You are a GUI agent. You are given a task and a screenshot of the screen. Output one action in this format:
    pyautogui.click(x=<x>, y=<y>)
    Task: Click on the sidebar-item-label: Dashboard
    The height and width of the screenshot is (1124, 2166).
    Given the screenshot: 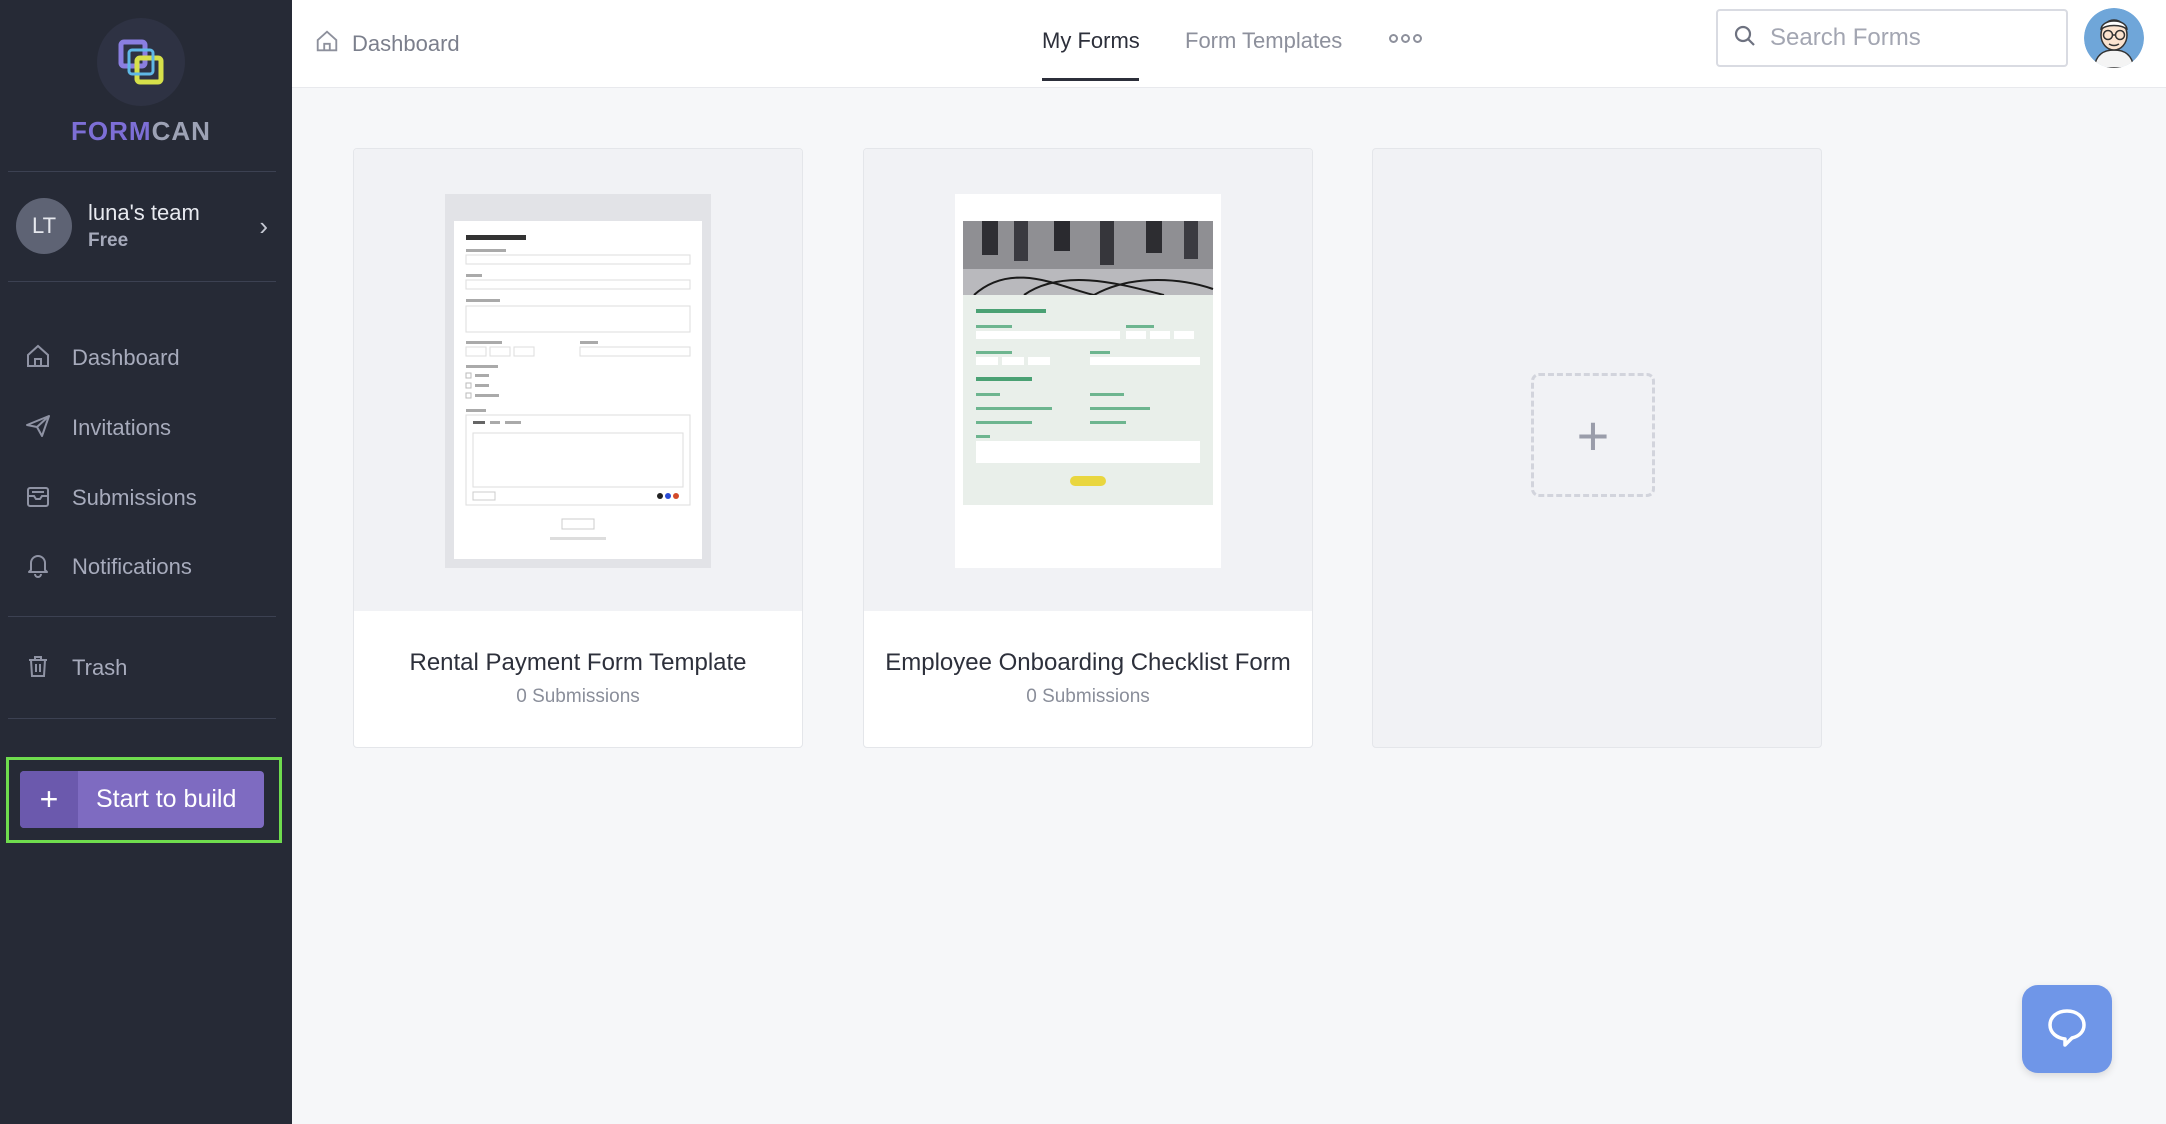 What is the action you would take?
    pyautogui.click(x=126, y=357)
    